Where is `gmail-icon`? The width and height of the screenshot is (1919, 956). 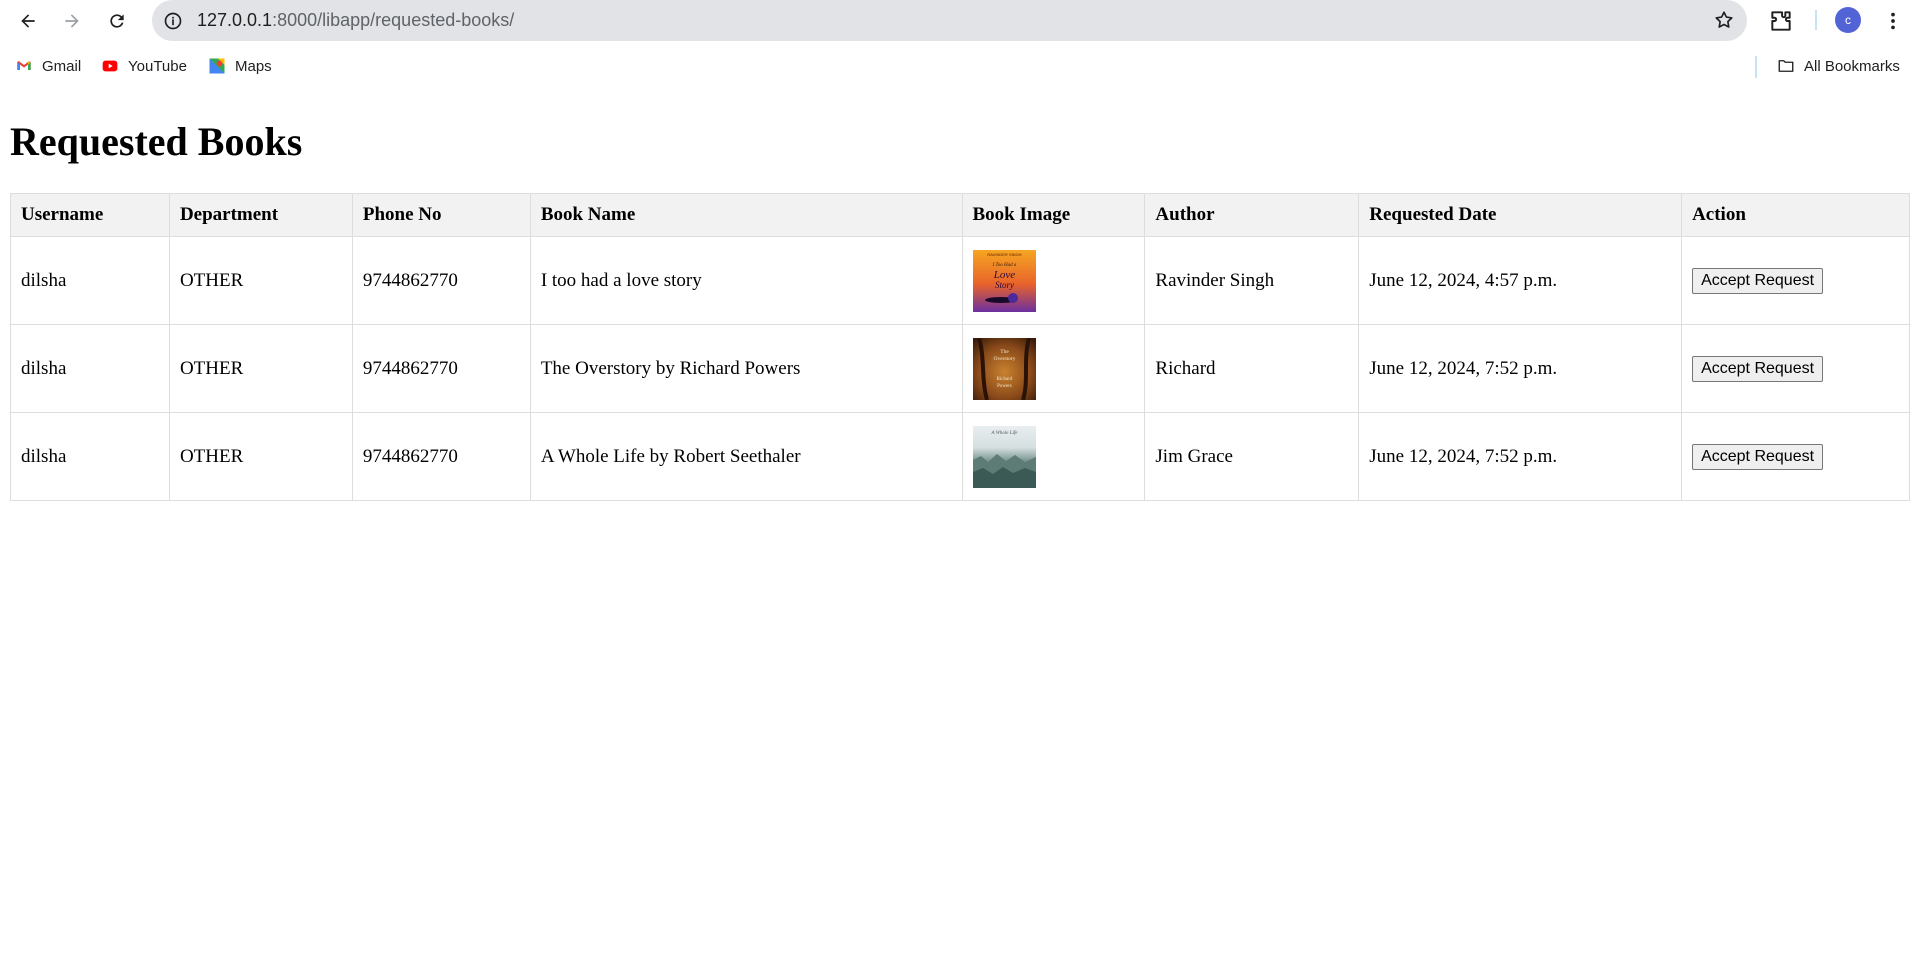
gmail-icon is located at coordinates (24, 66).